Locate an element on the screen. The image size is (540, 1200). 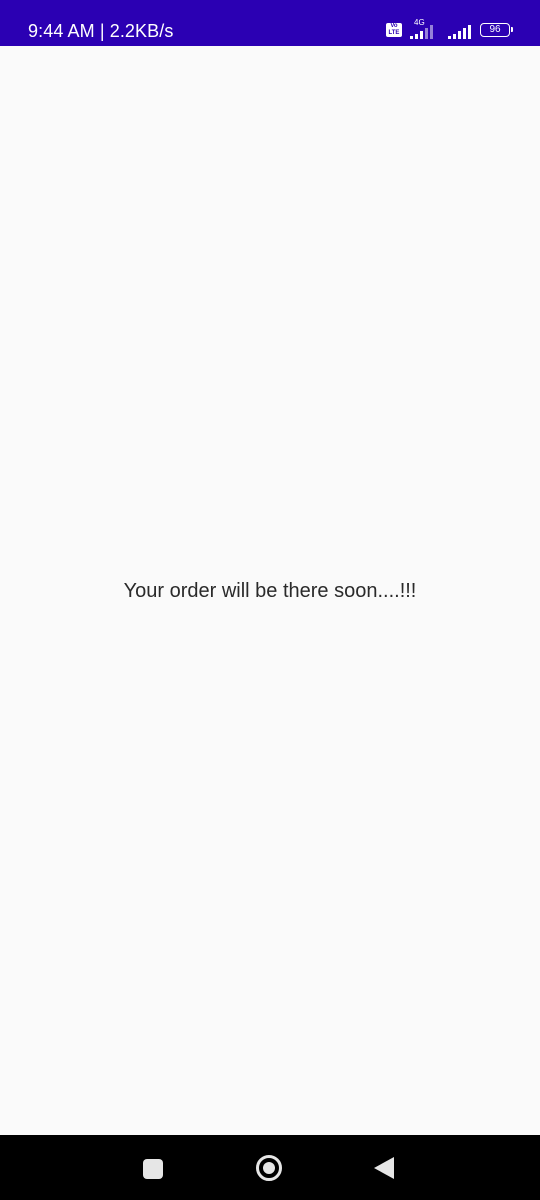
battery-icon: 96 is located at coordinates (496, 30).